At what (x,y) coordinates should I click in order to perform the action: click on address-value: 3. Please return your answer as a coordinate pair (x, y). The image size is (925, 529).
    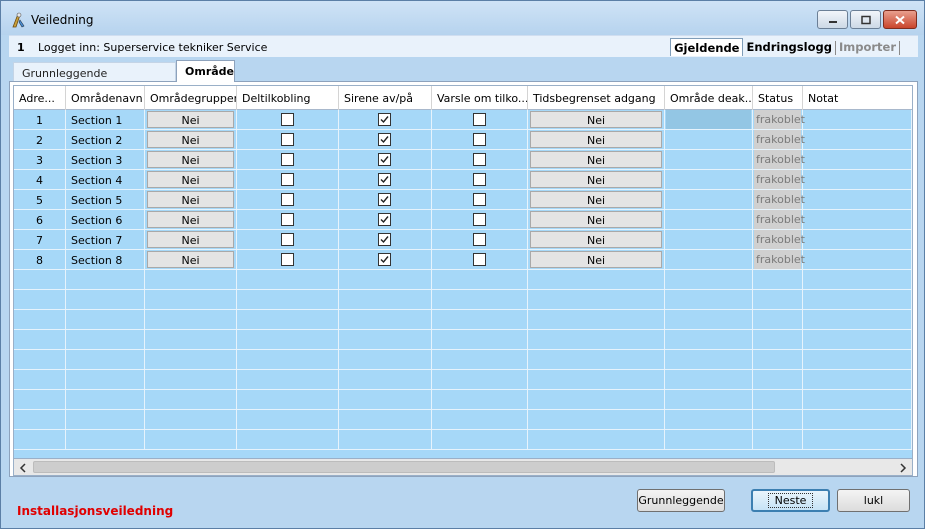
    Looking at the image, I should click on (39, 160).